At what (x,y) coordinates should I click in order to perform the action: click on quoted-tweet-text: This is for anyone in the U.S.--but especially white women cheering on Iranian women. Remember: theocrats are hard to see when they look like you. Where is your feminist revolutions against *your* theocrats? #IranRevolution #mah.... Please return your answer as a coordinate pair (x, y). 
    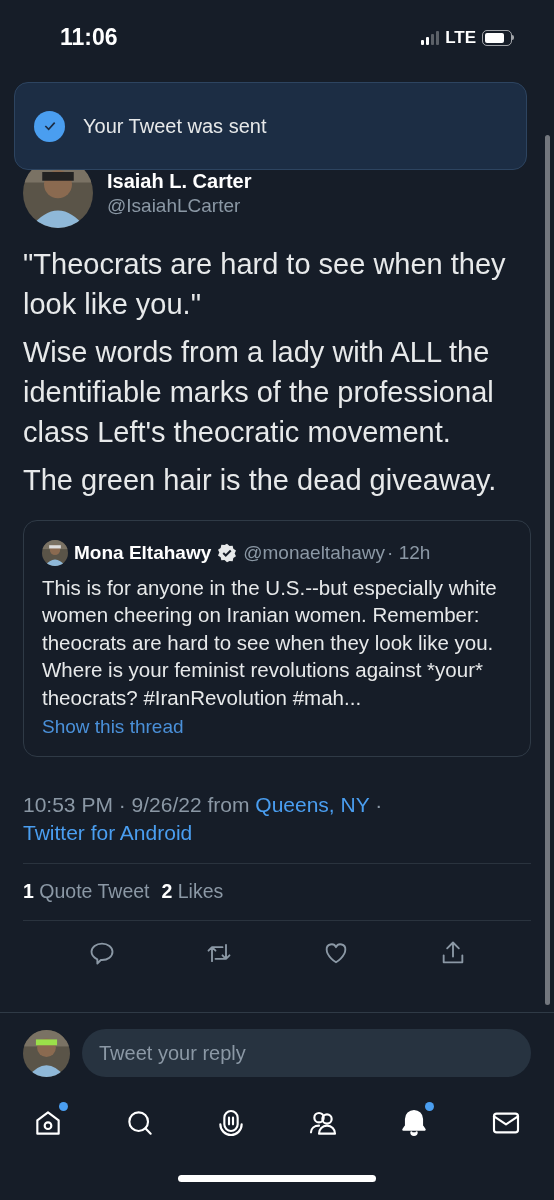
    Looking at the image, I should click on (270, 642).